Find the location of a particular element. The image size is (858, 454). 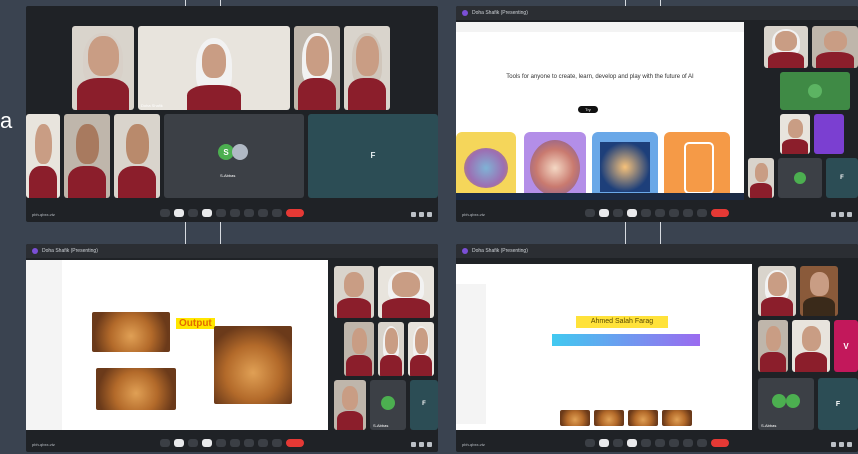

try-button: Try is located at coordinates (588, 109).